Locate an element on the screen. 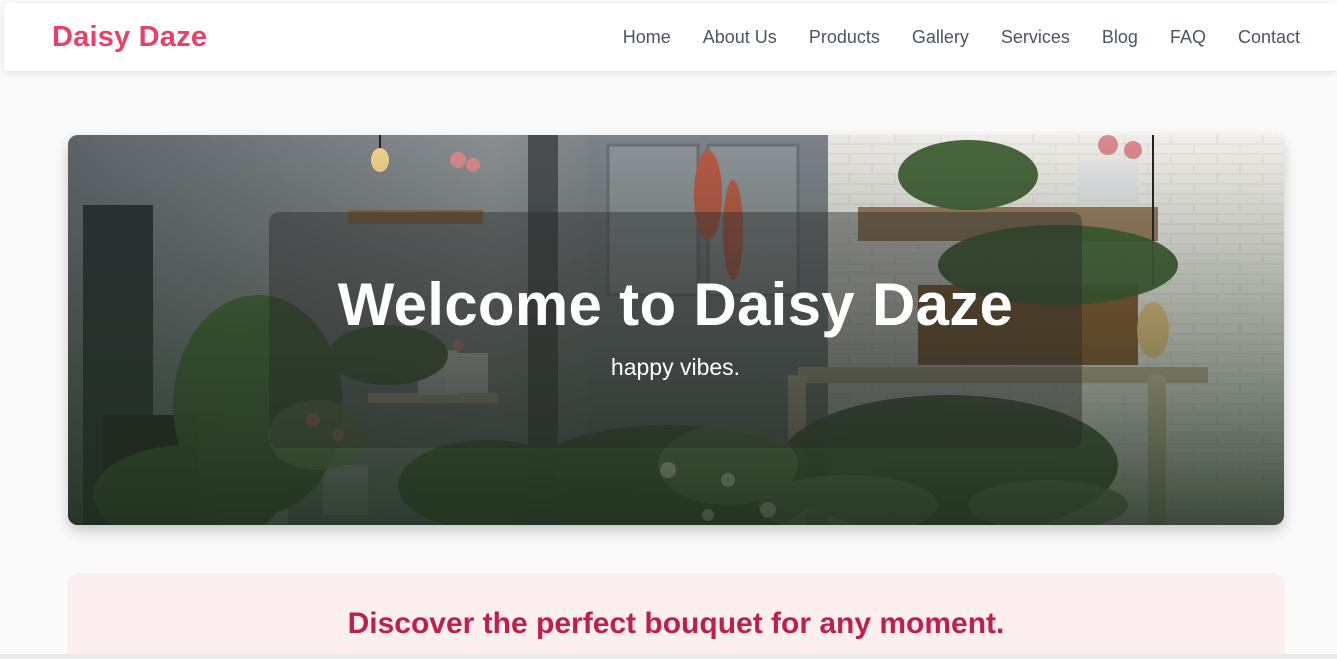 This screenshot has height=659, width=1337. brand-logo-link: Daisy Daze is located at coordinates (129, 37).